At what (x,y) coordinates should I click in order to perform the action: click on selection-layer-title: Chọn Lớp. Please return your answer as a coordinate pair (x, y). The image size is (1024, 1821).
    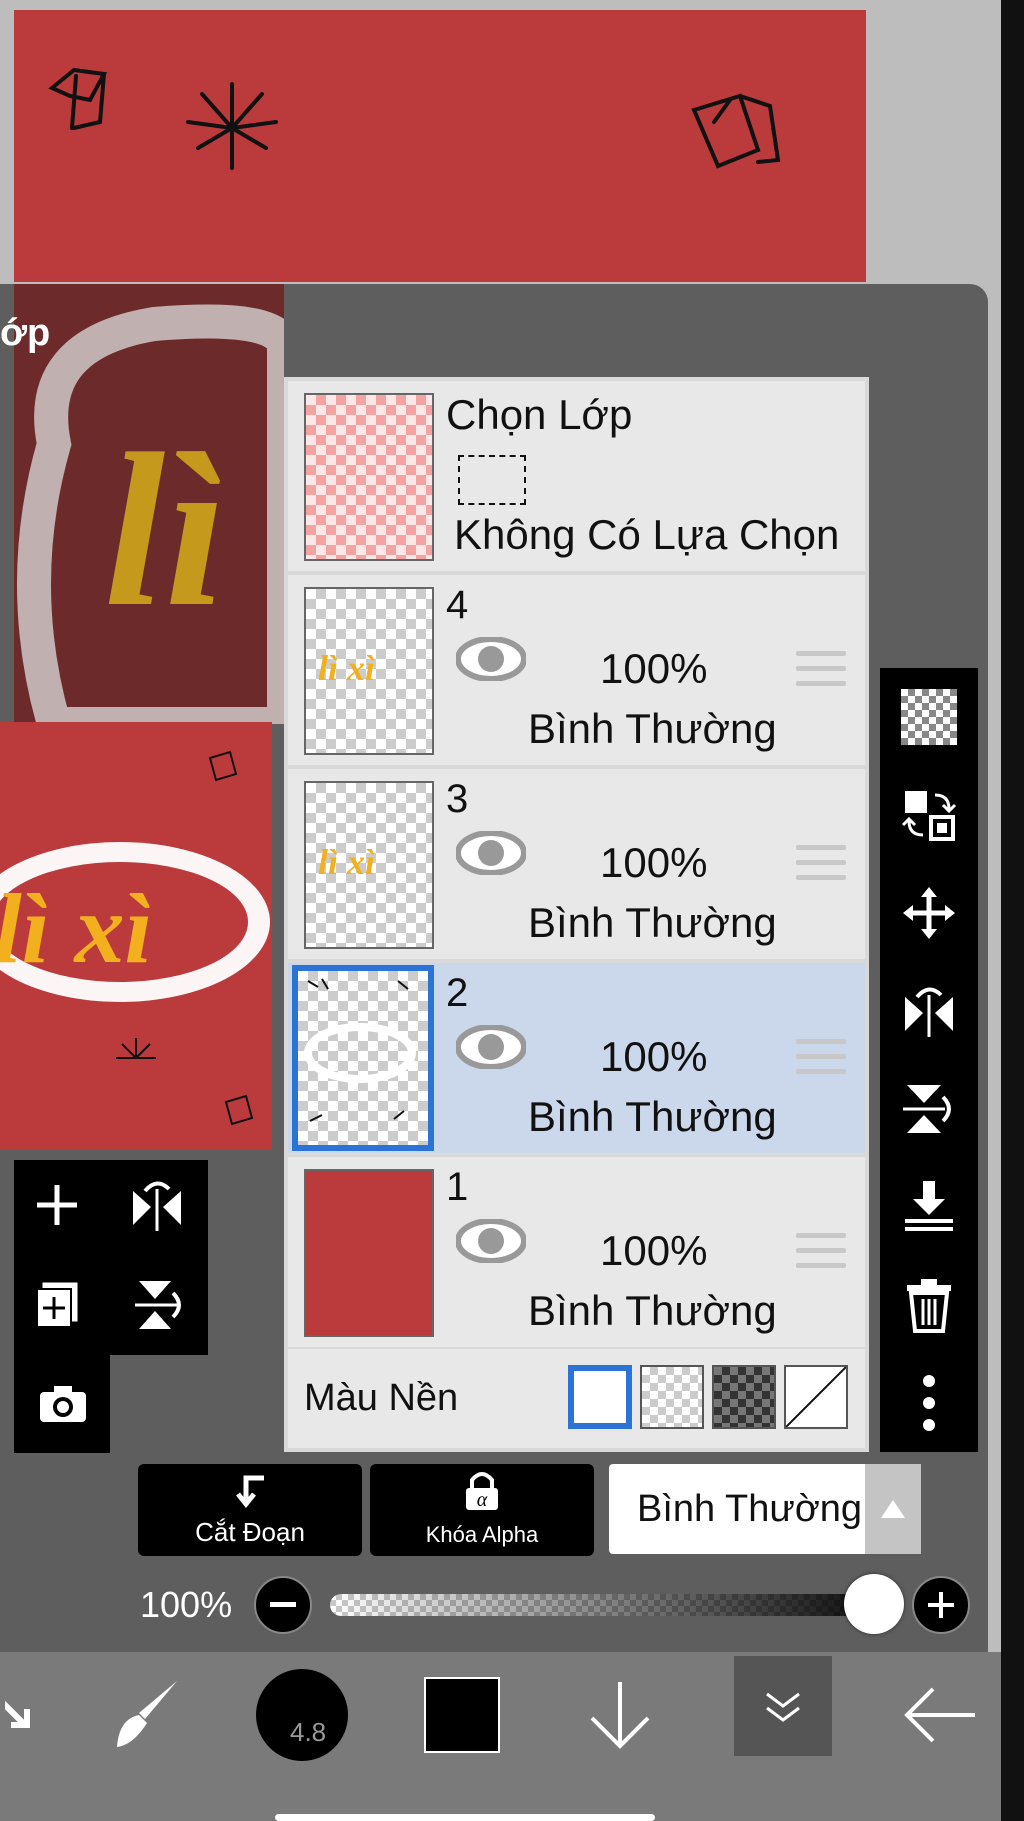
    Looking at the image, I should click on (539, 414).